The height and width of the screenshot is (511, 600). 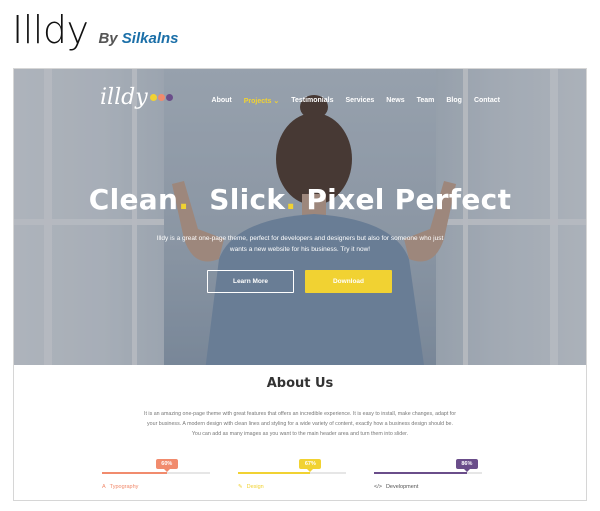 I want to click on pencil-icon: ✎, so click(x=240, y=487).